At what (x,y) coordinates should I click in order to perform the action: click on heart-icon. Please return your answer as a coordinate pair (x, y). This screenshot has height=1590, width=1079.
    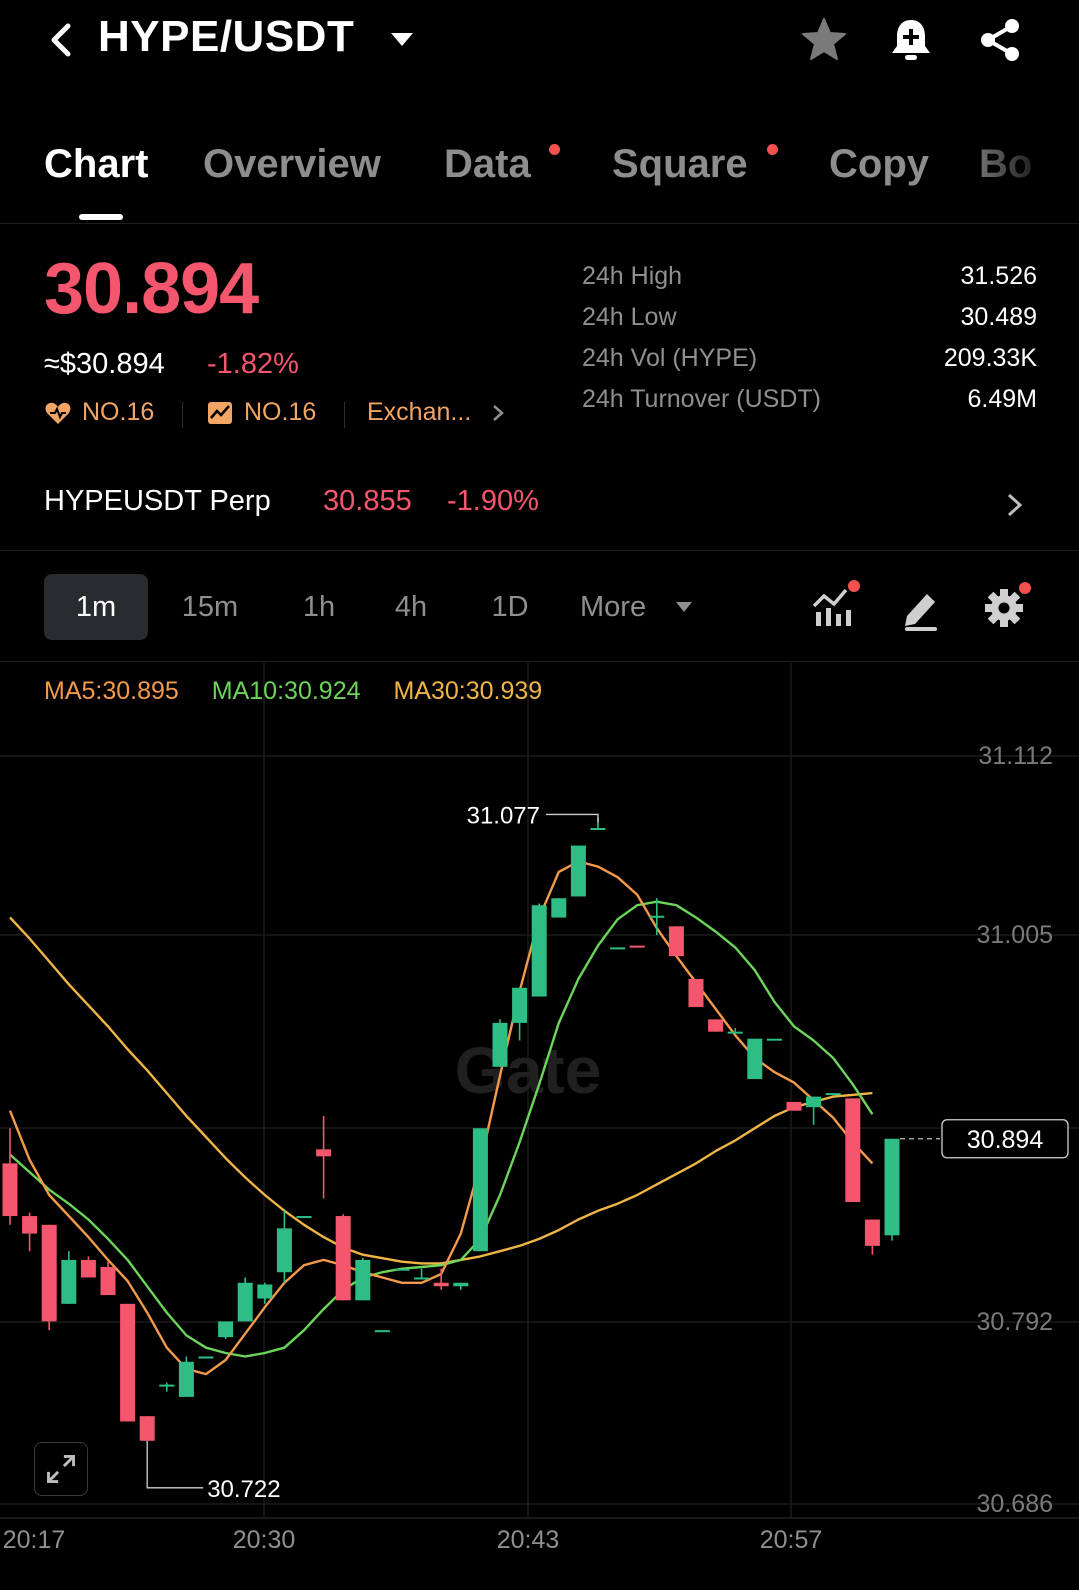
    Looking at the image, I should click on (58, 413).